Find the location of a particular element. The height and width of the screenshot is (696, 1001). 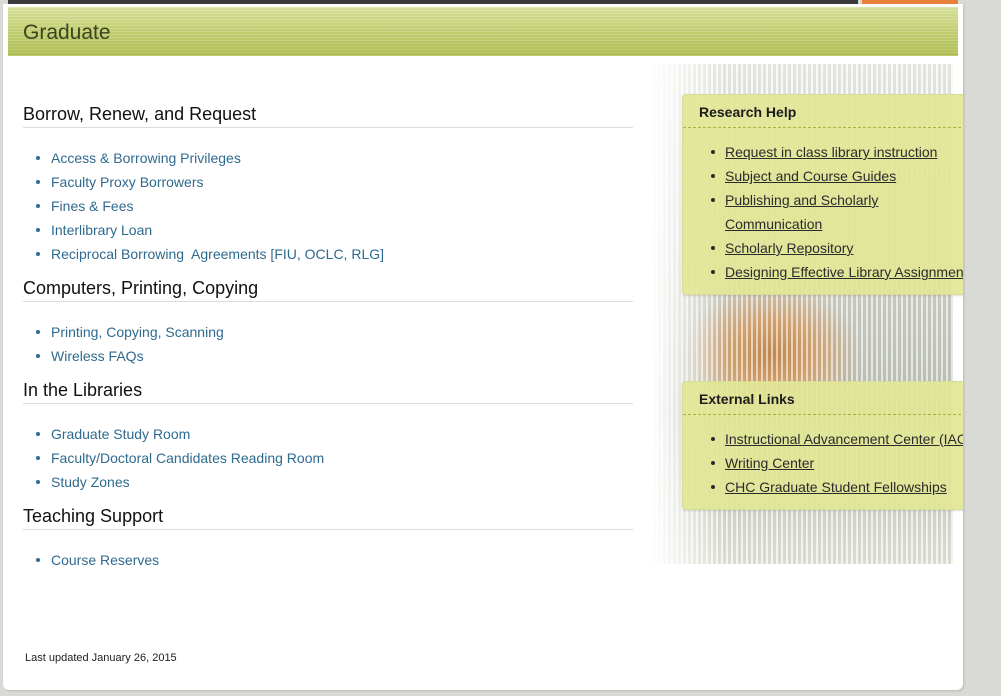

list-item: Fines & Fees is located at coordinates (334, 206).